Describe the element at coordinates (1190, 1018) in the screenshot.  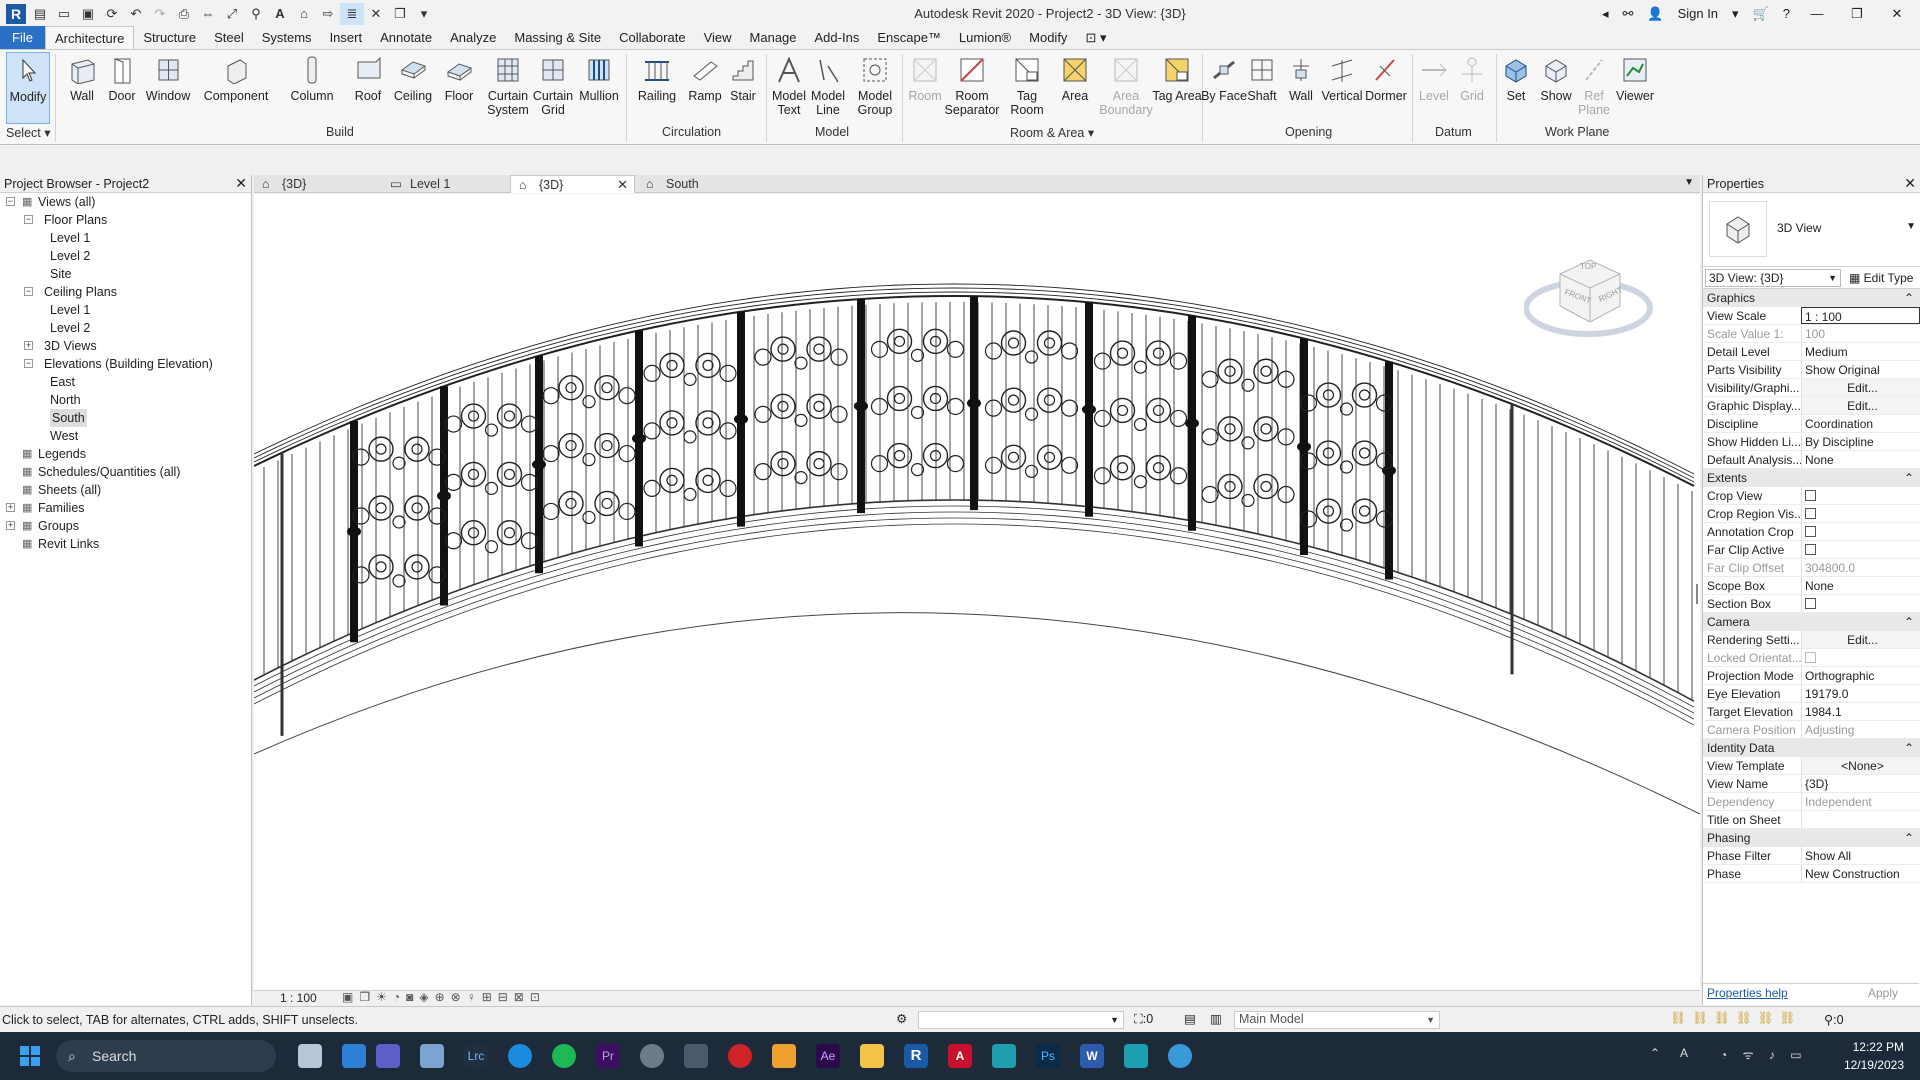
I see `editable-only-icon: ▤` at that location.